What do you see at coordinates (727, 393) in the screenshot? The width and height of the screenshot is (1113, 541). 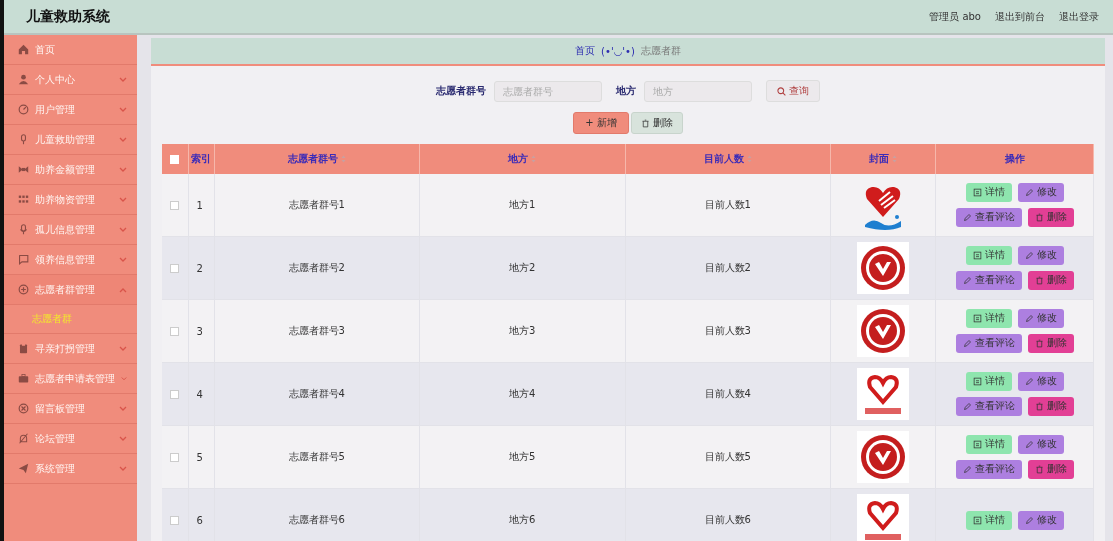 I see `table-cell: 目前人数4` at bounding box center [727, 393].